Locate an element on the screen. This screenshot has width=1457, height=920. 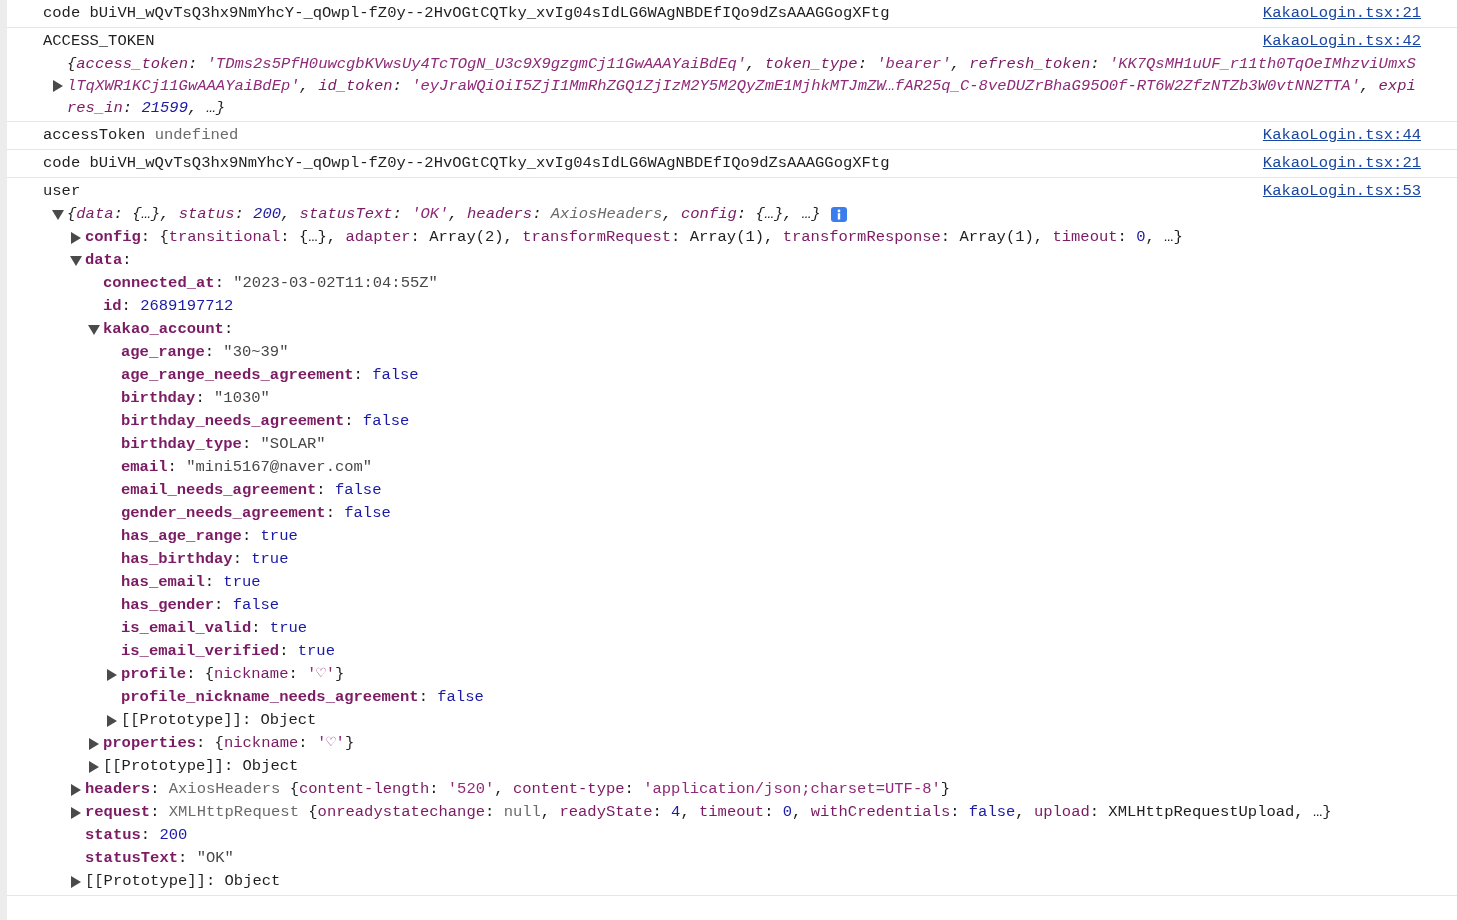
object-property: is_email_verified: true is located at coordinates (228, 651).